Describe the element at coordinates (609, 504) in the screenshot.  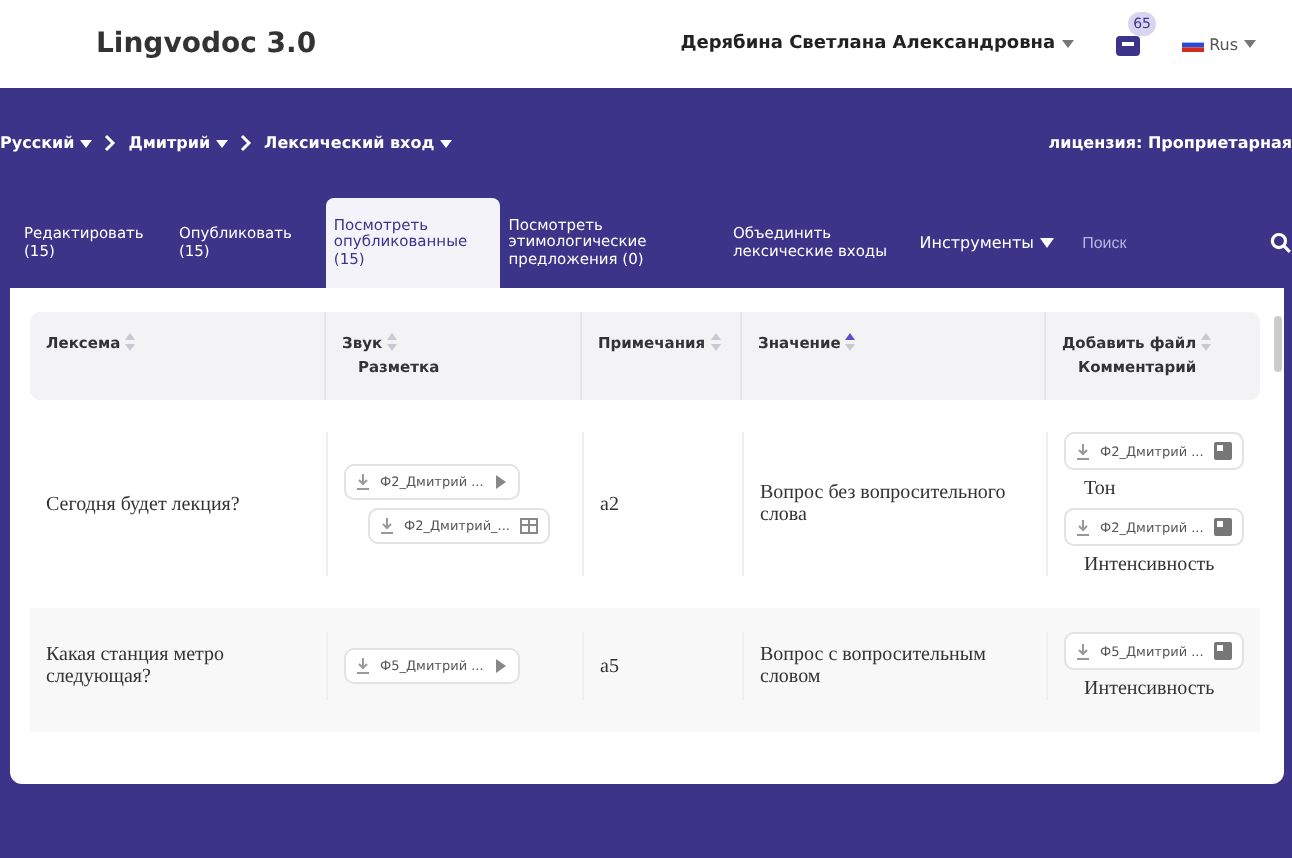
I see `table-cell: а2` at that location.